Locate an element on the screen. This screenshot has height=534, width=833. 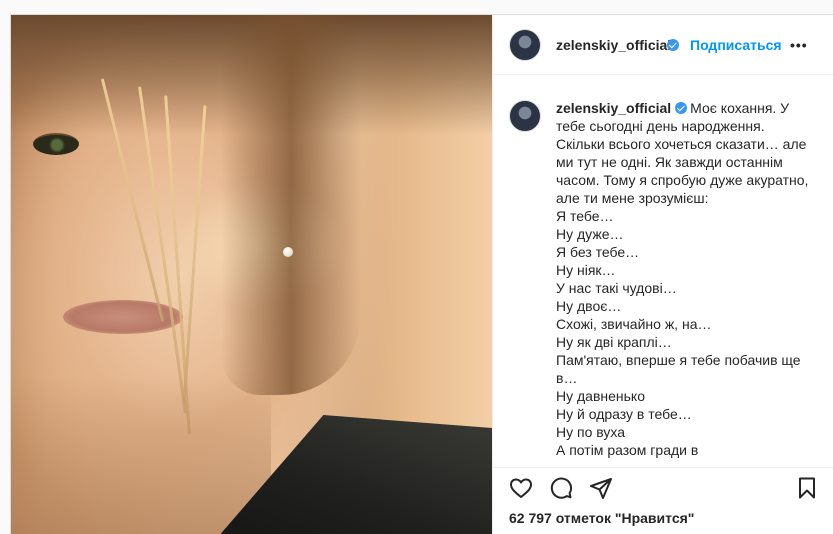
caption-line: Моє кохання. У is located at coordinates (740, 108).